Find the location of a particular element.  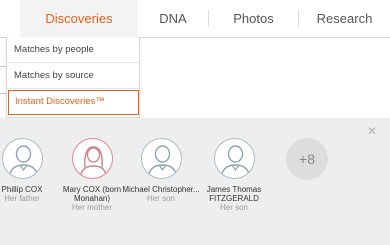

person-card: Michael Christopher... Her son is located at coordinates (161, 171).